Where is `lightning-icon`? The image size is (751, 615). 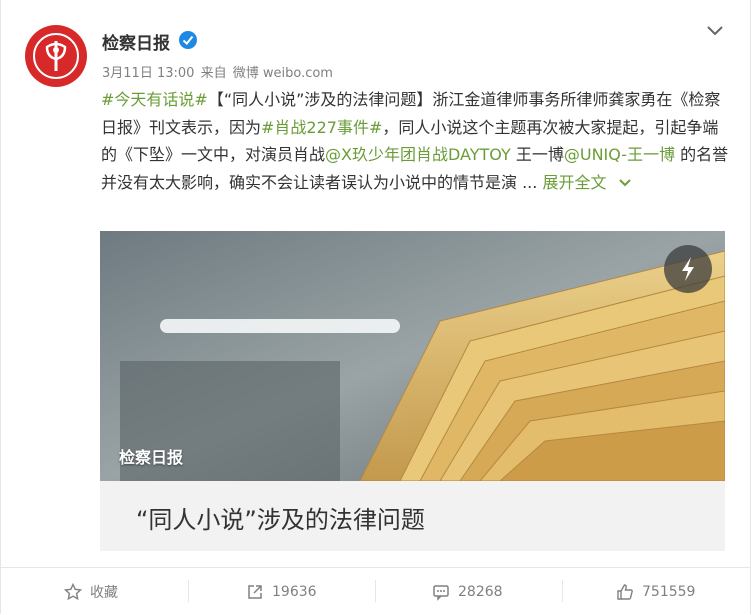 lightning-icon is located at coordinates (688, 269).